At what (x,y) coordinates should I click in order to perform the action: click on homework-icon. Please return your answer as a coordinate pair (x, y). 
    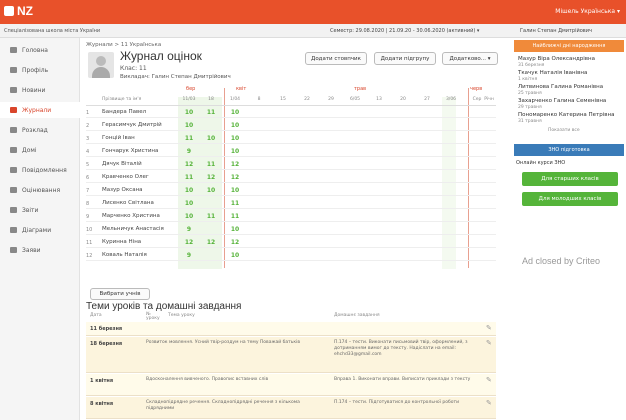
    Looking at the image, I should click on (13, 150).